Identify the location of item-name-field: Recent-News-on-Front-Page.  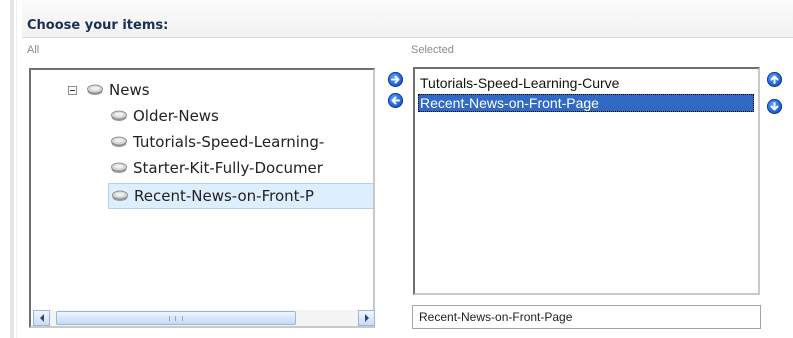
(586, 317).